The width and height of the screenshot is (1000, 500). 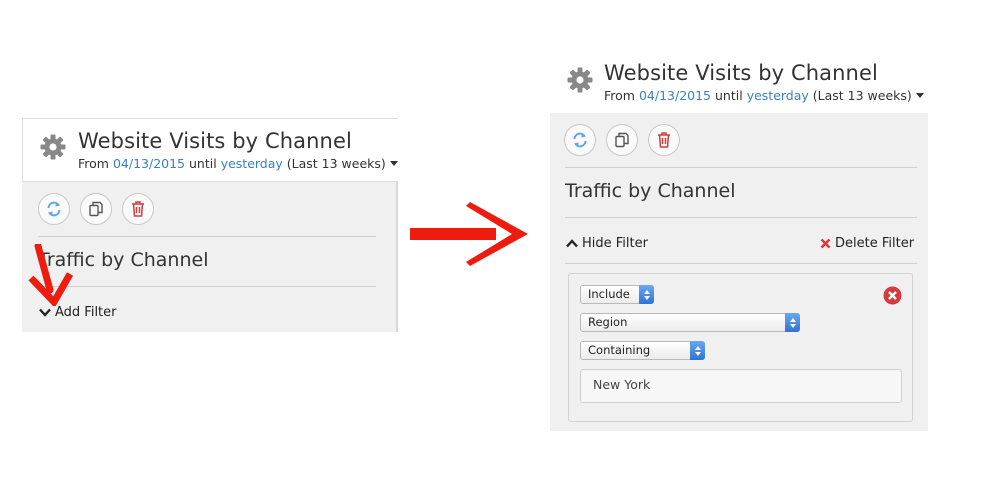 I want to click on remove-circle-icon, so click(x=892, y=295).